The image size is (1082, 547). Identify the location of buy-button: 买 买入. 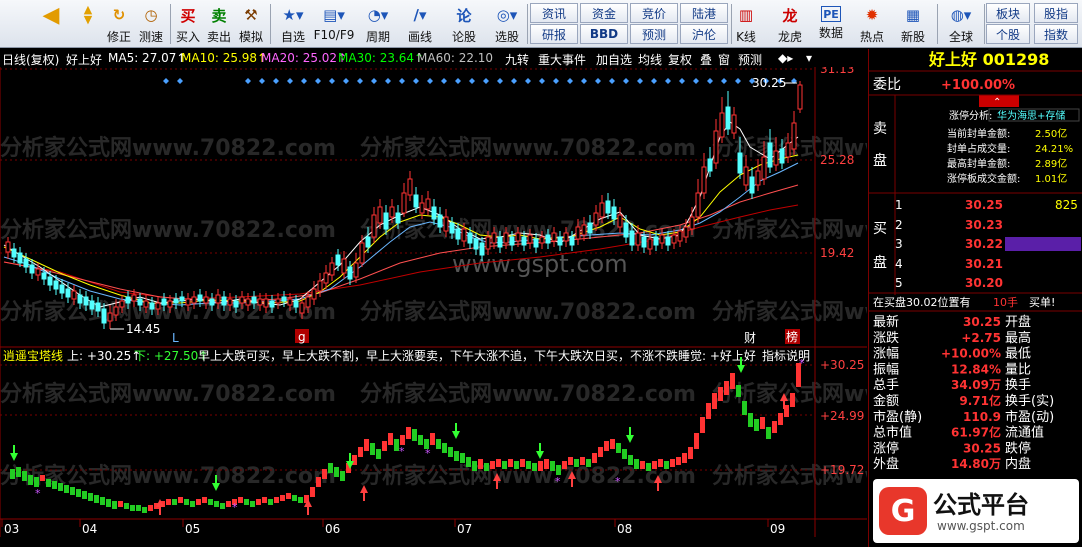
(188, 24).